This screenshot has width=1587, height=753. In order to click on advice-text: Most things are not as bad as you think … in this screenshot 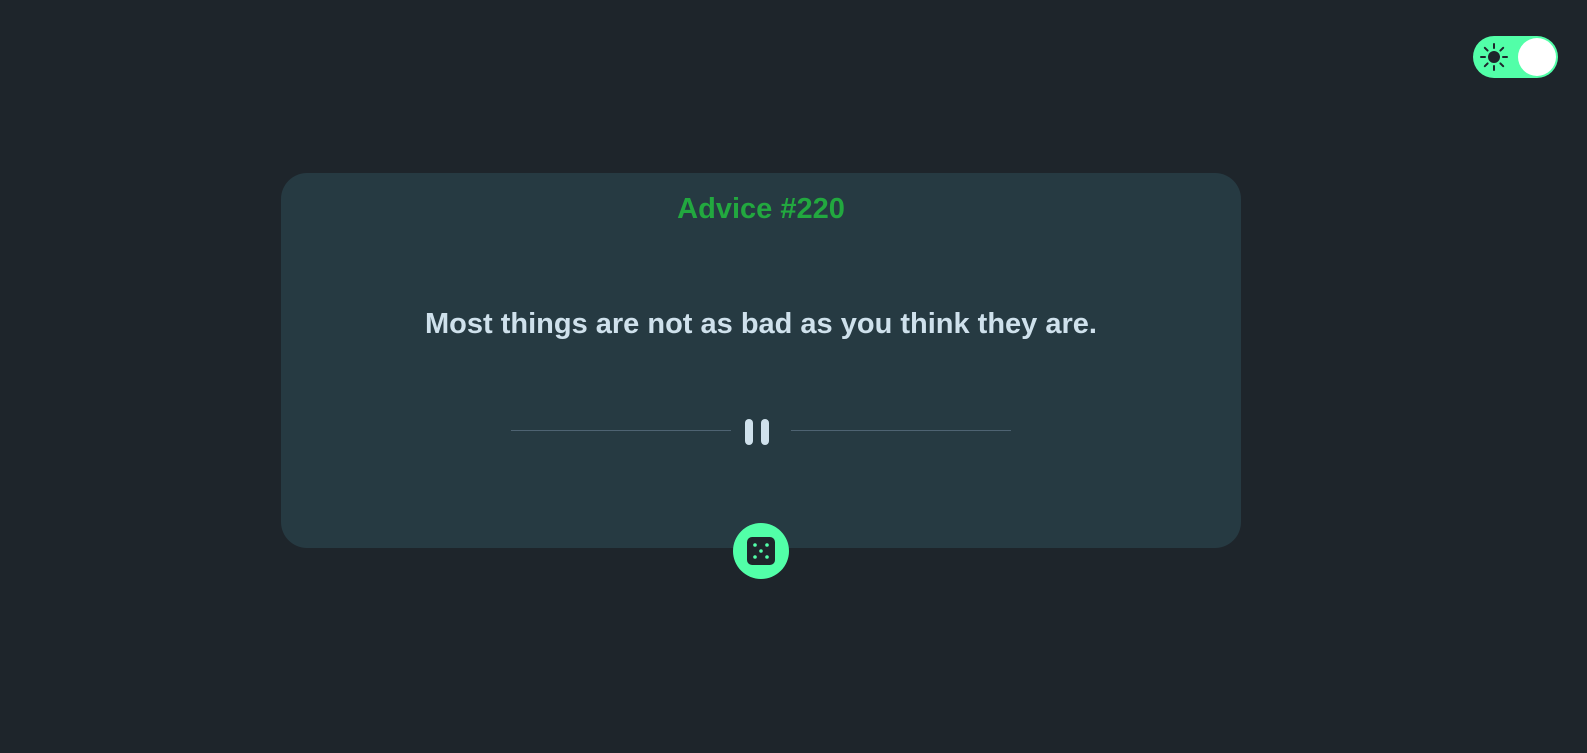, I will do `click(761, 324)`.